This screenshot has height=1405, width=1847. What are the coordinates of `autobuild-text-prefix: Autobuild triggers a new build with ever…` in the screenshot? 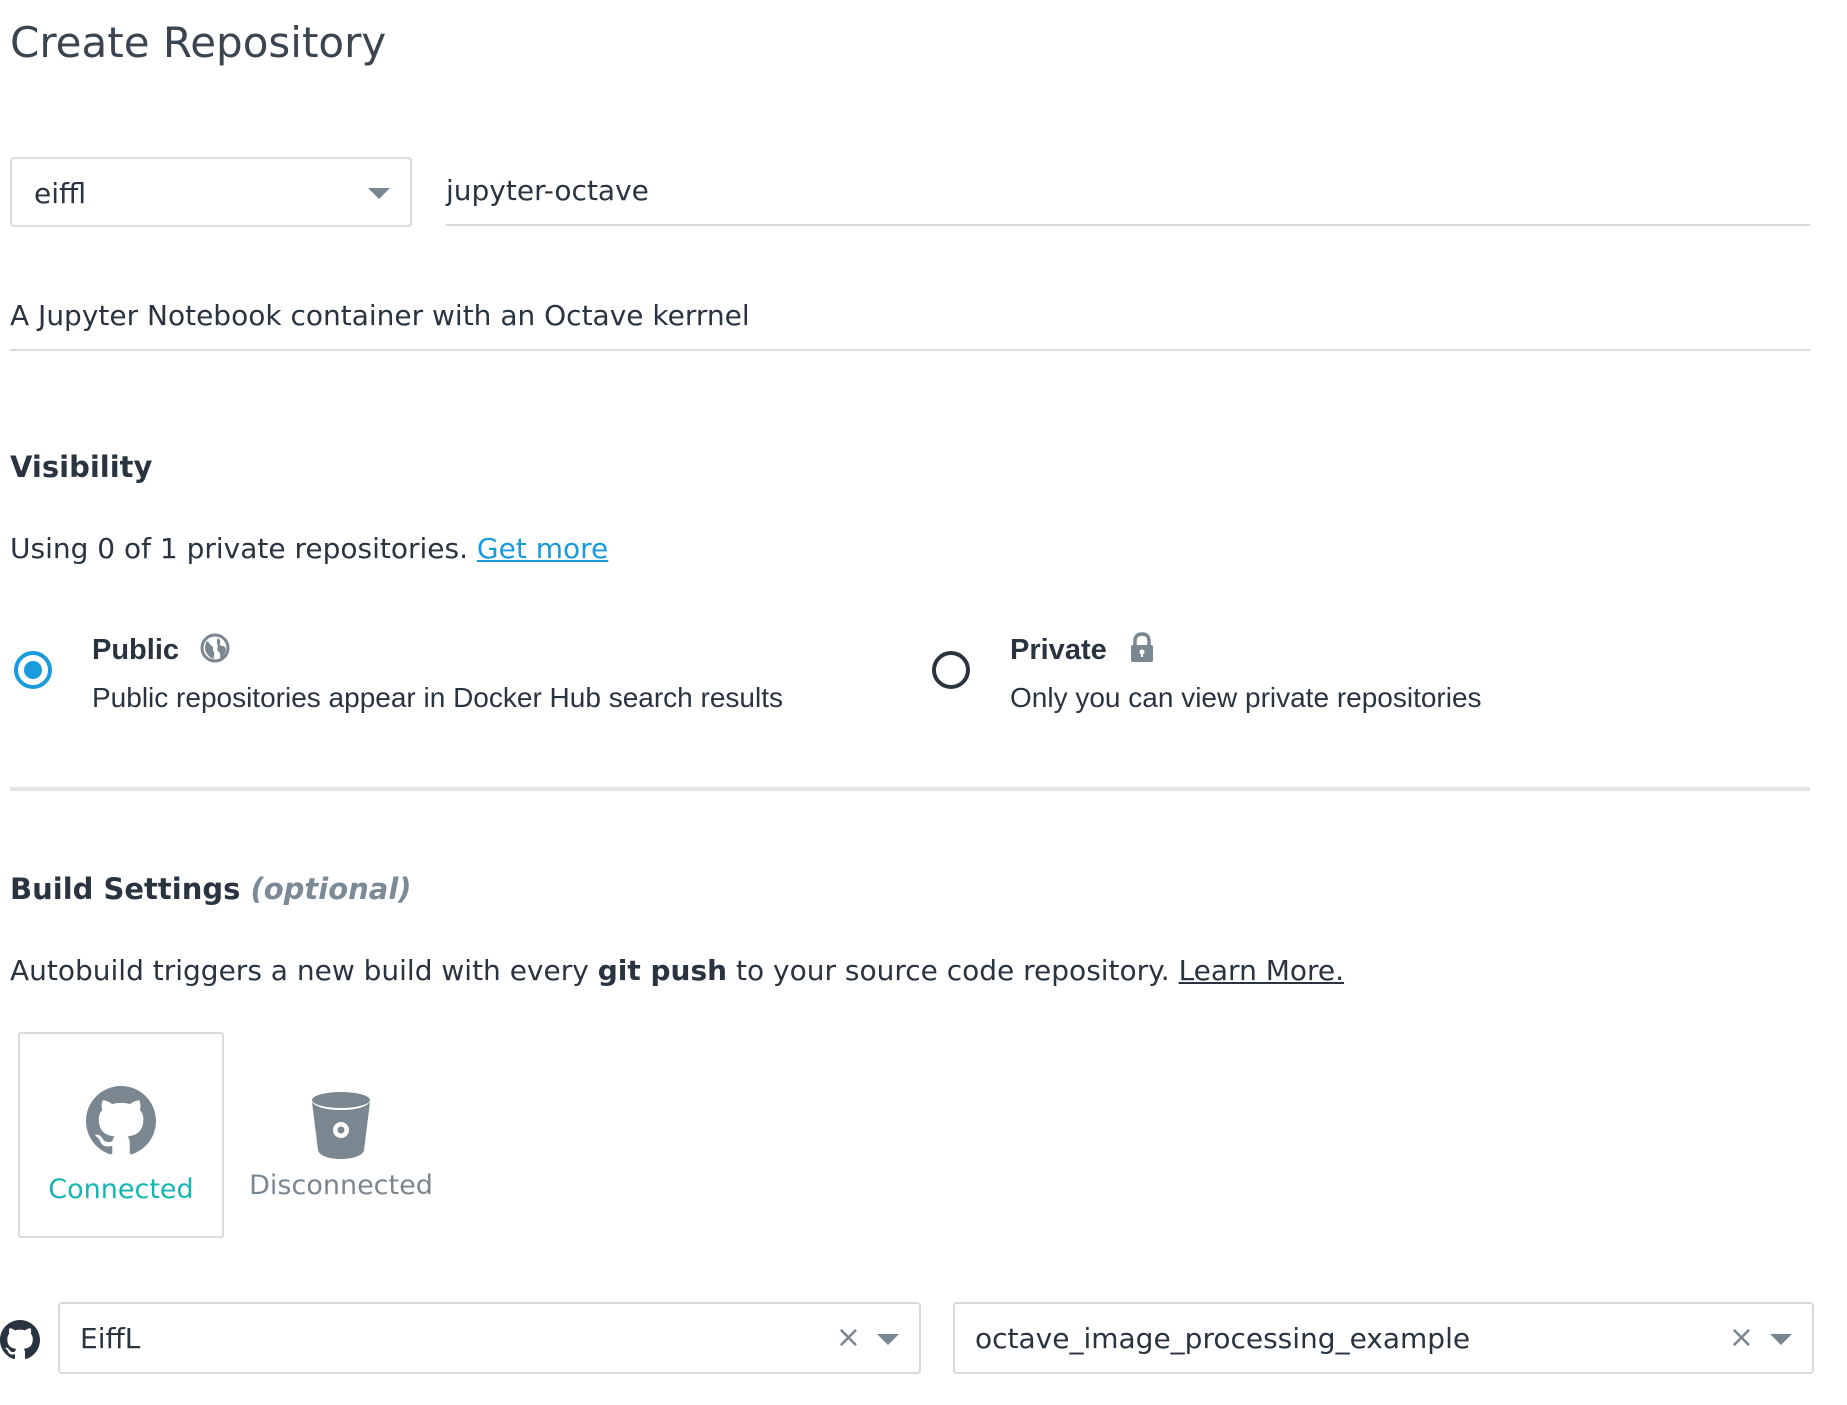 It's located at (299, 970).